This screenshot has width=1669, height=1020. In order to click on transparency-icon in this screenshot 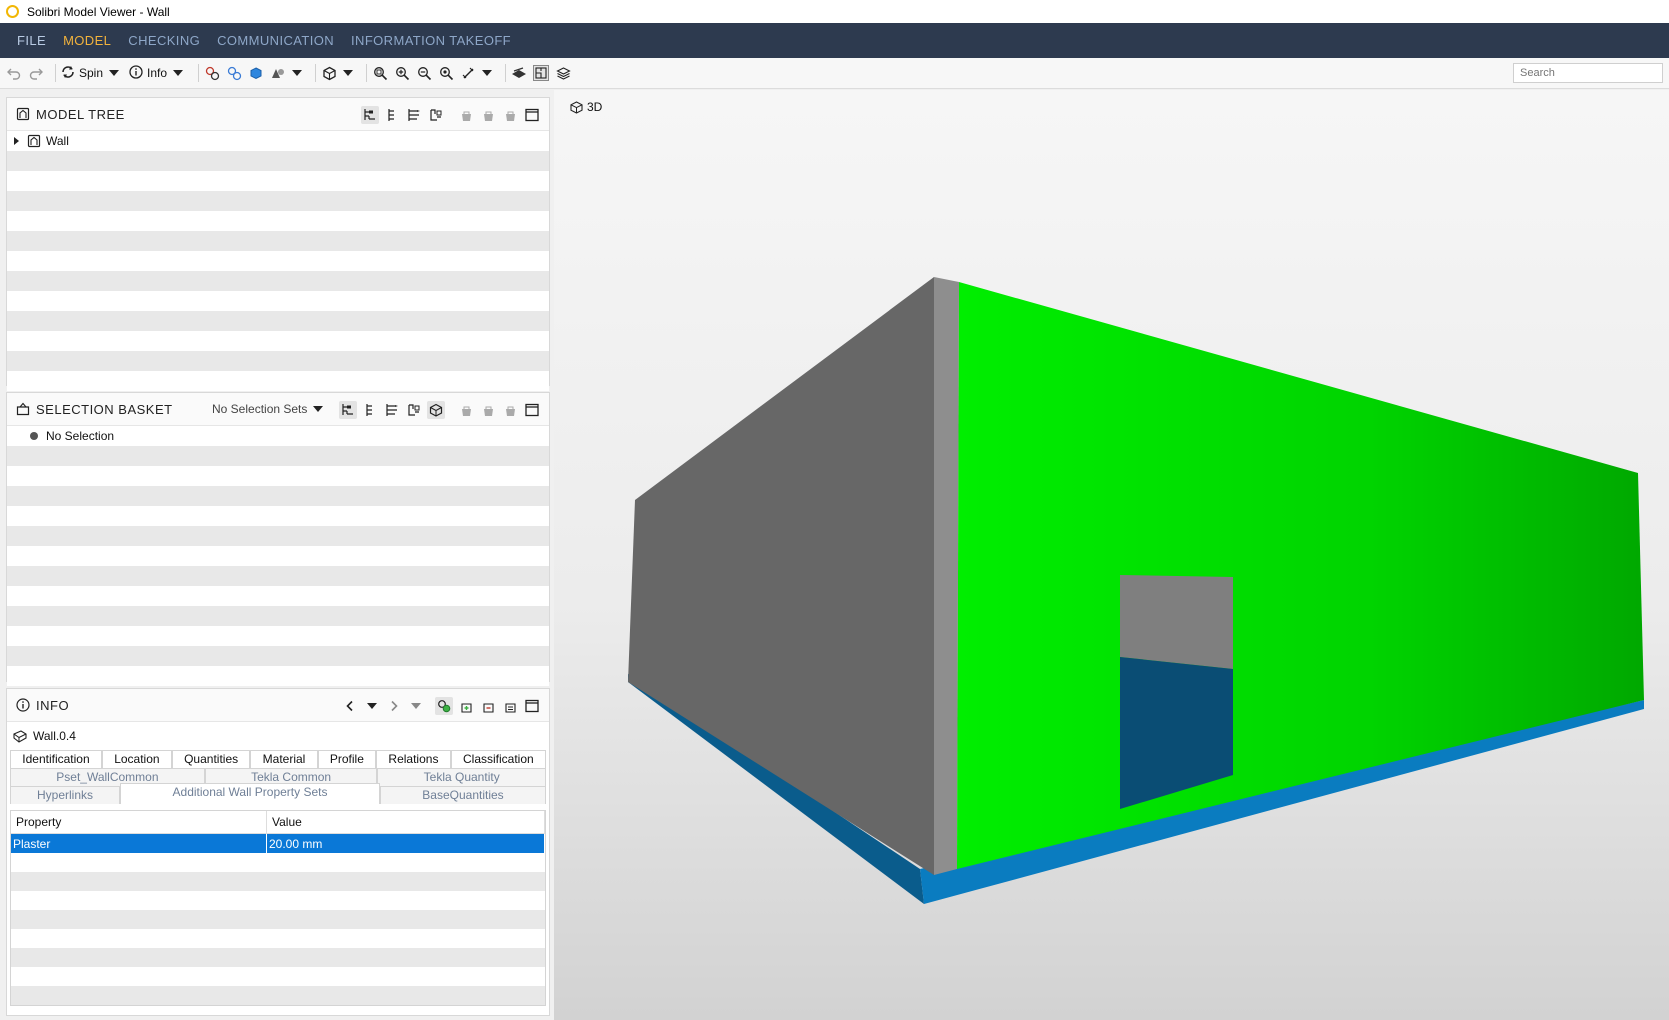, I will do `click(278, 73)`.